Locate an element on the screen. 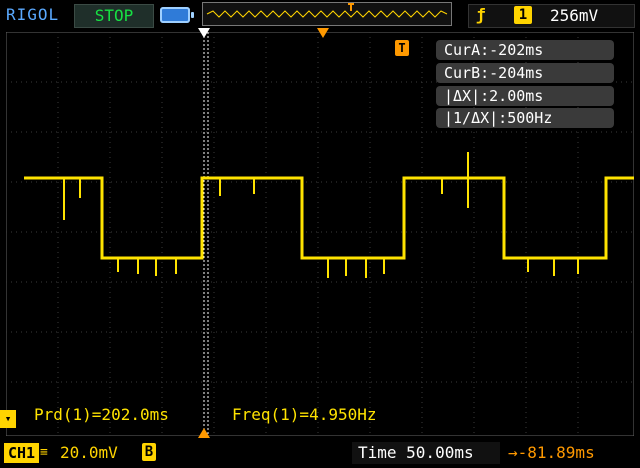 The width and height of the screenshot is (640, 468). channel1-badge: CH1 is located at coordinates (22, 453).